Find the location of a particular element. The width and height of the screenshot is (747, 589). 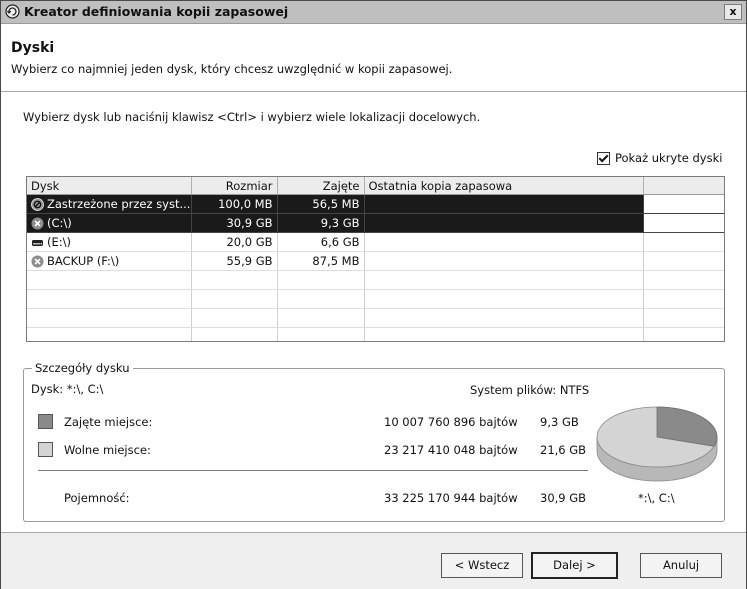

capacity-label: Pojemność: is located at coordinates (97, 498).